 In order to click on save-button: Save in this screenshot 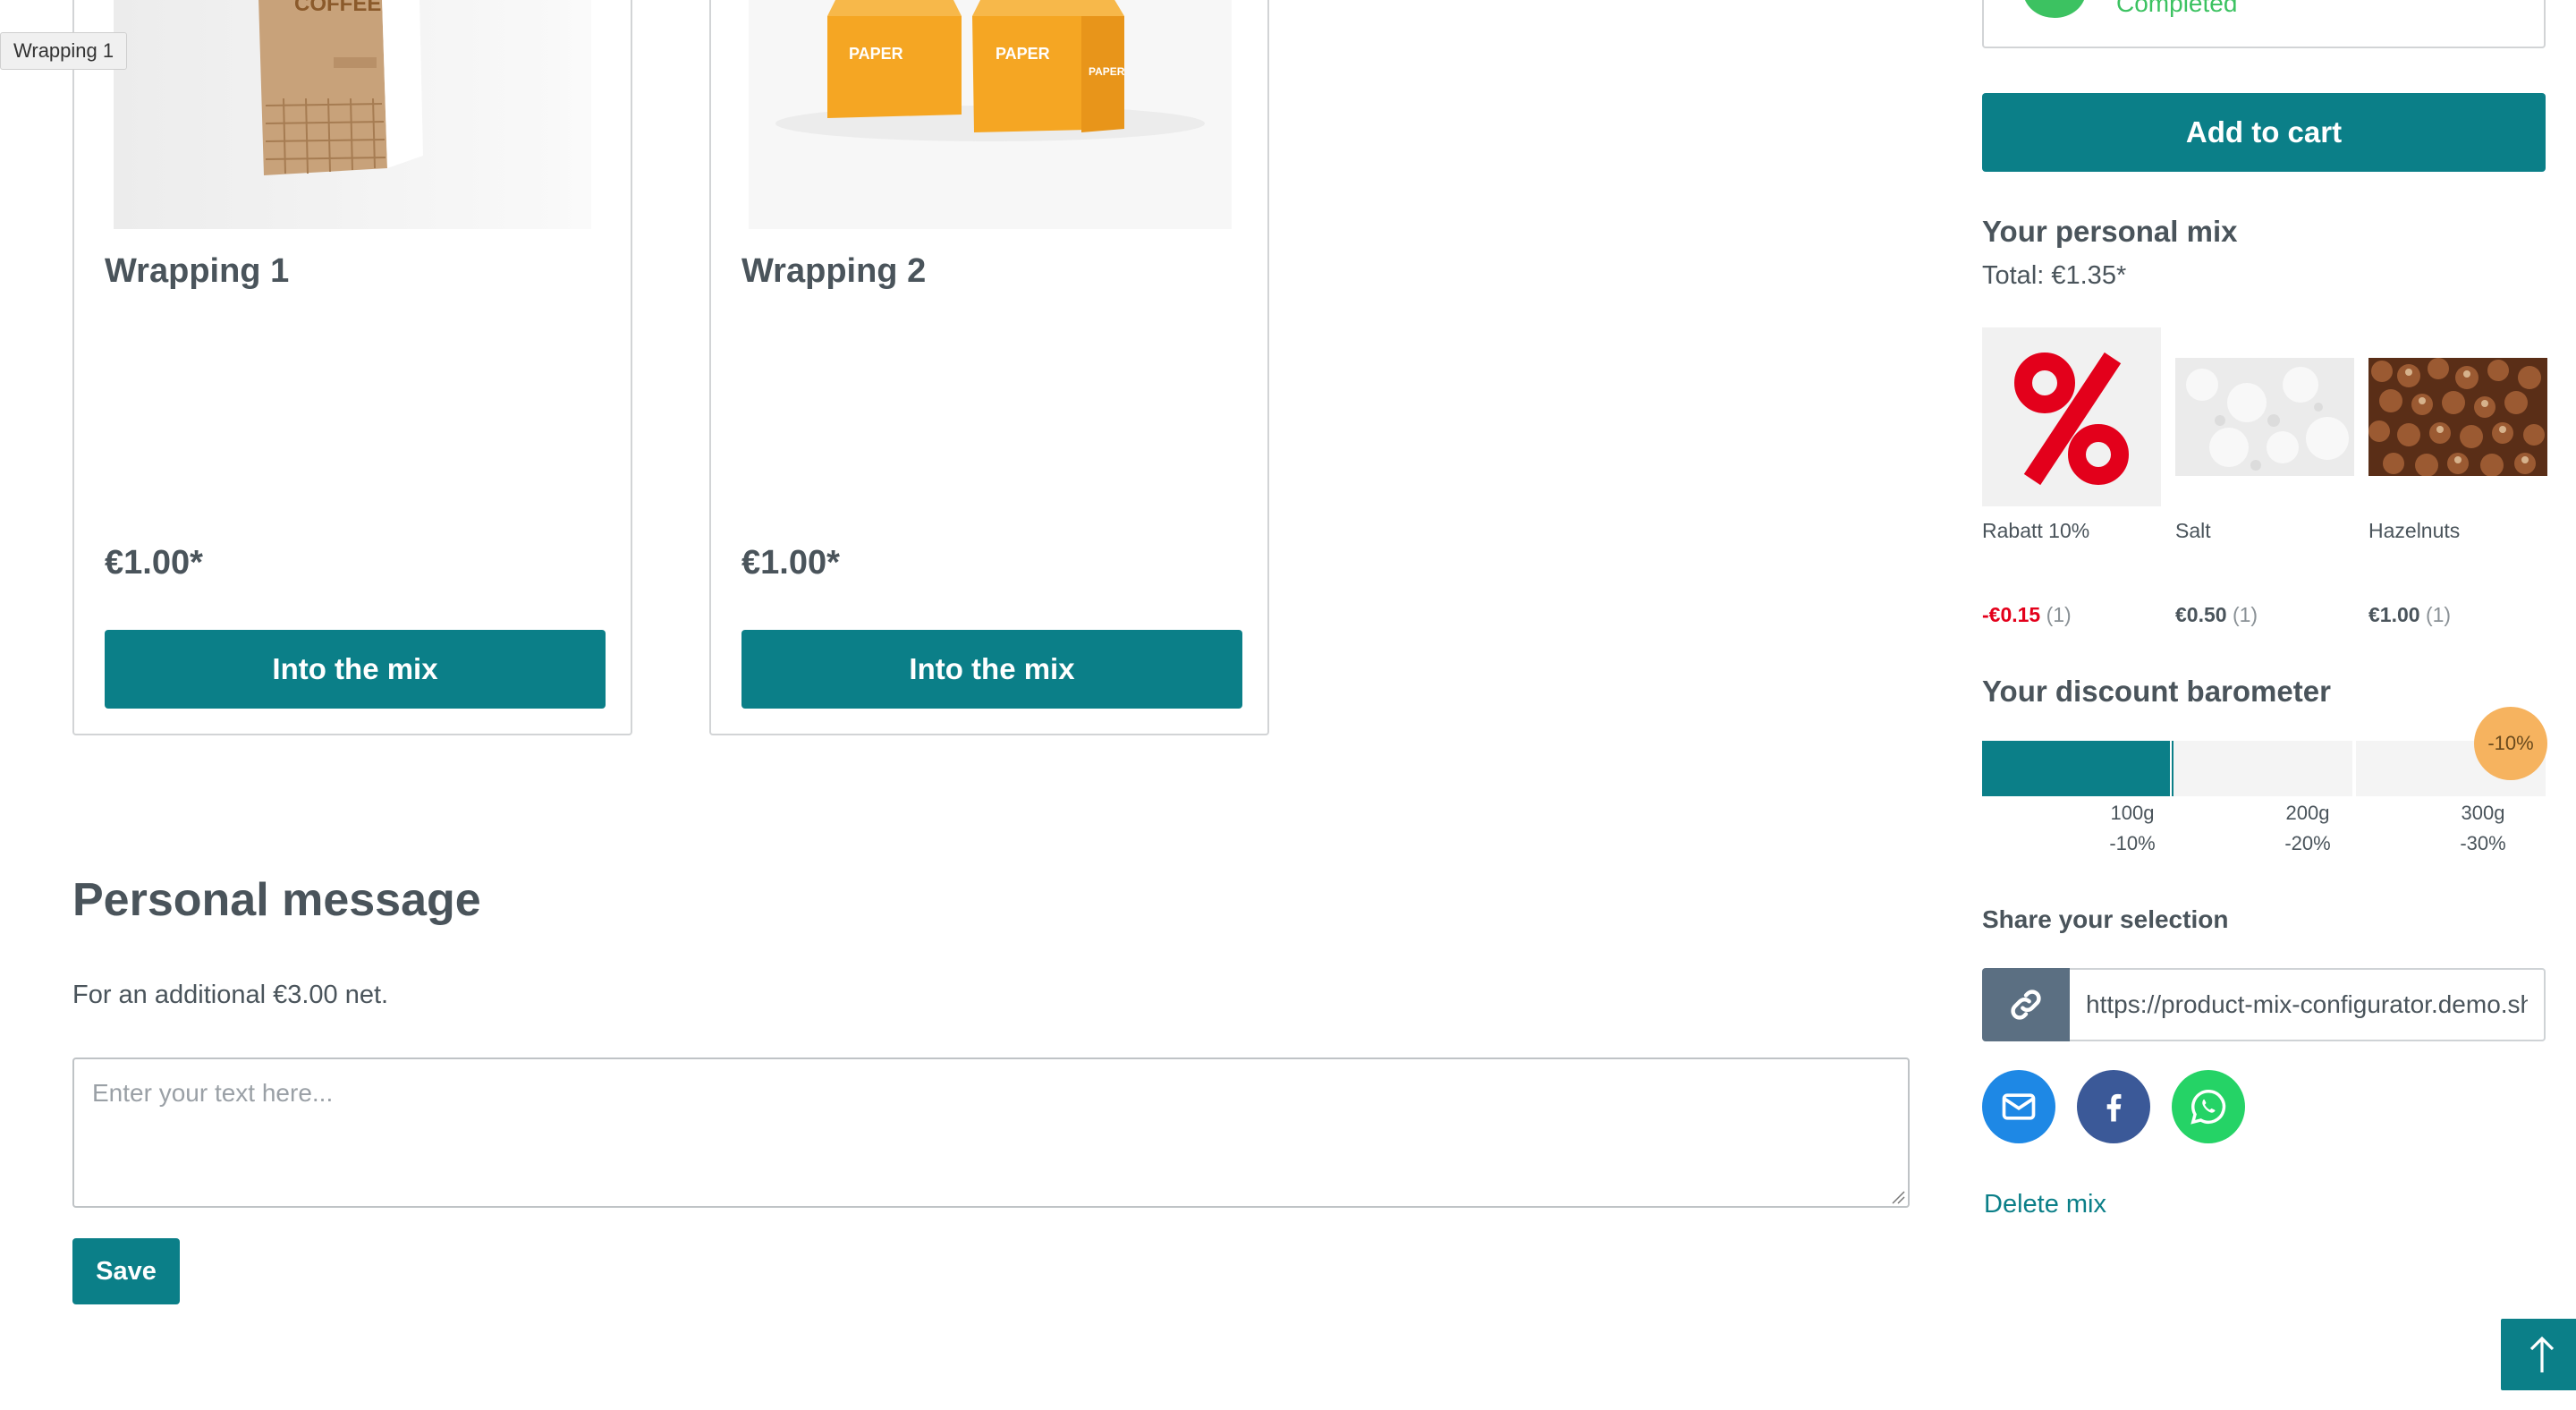, I will do `click(126, 1271)`.